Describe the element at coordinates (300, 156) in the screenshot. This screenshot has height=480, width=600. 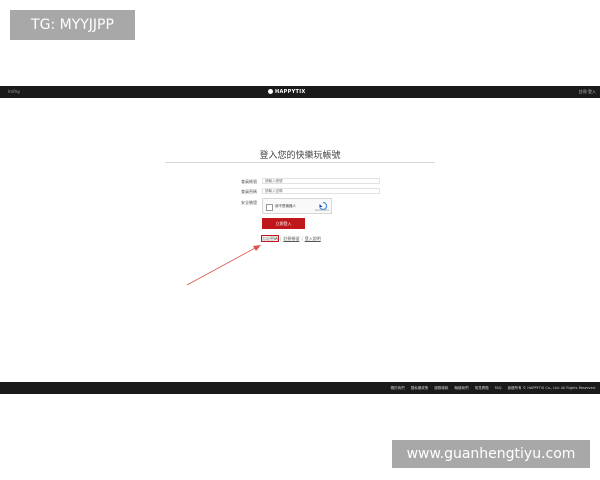
I see `page-title: 登入您的快樂玩帳號` at that location.